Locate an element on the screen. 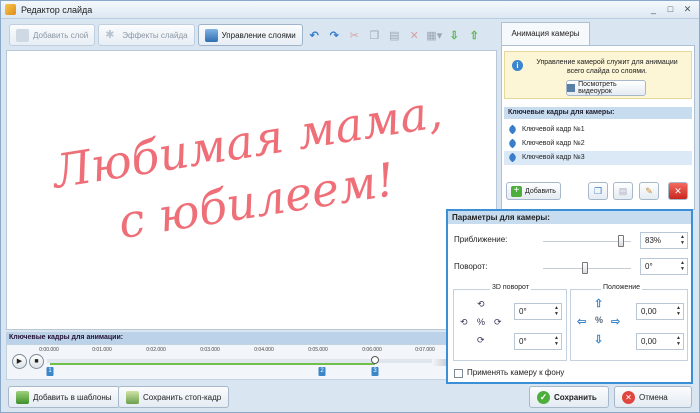  rotation-label: Поворот: is located at coordinates (471, 266).